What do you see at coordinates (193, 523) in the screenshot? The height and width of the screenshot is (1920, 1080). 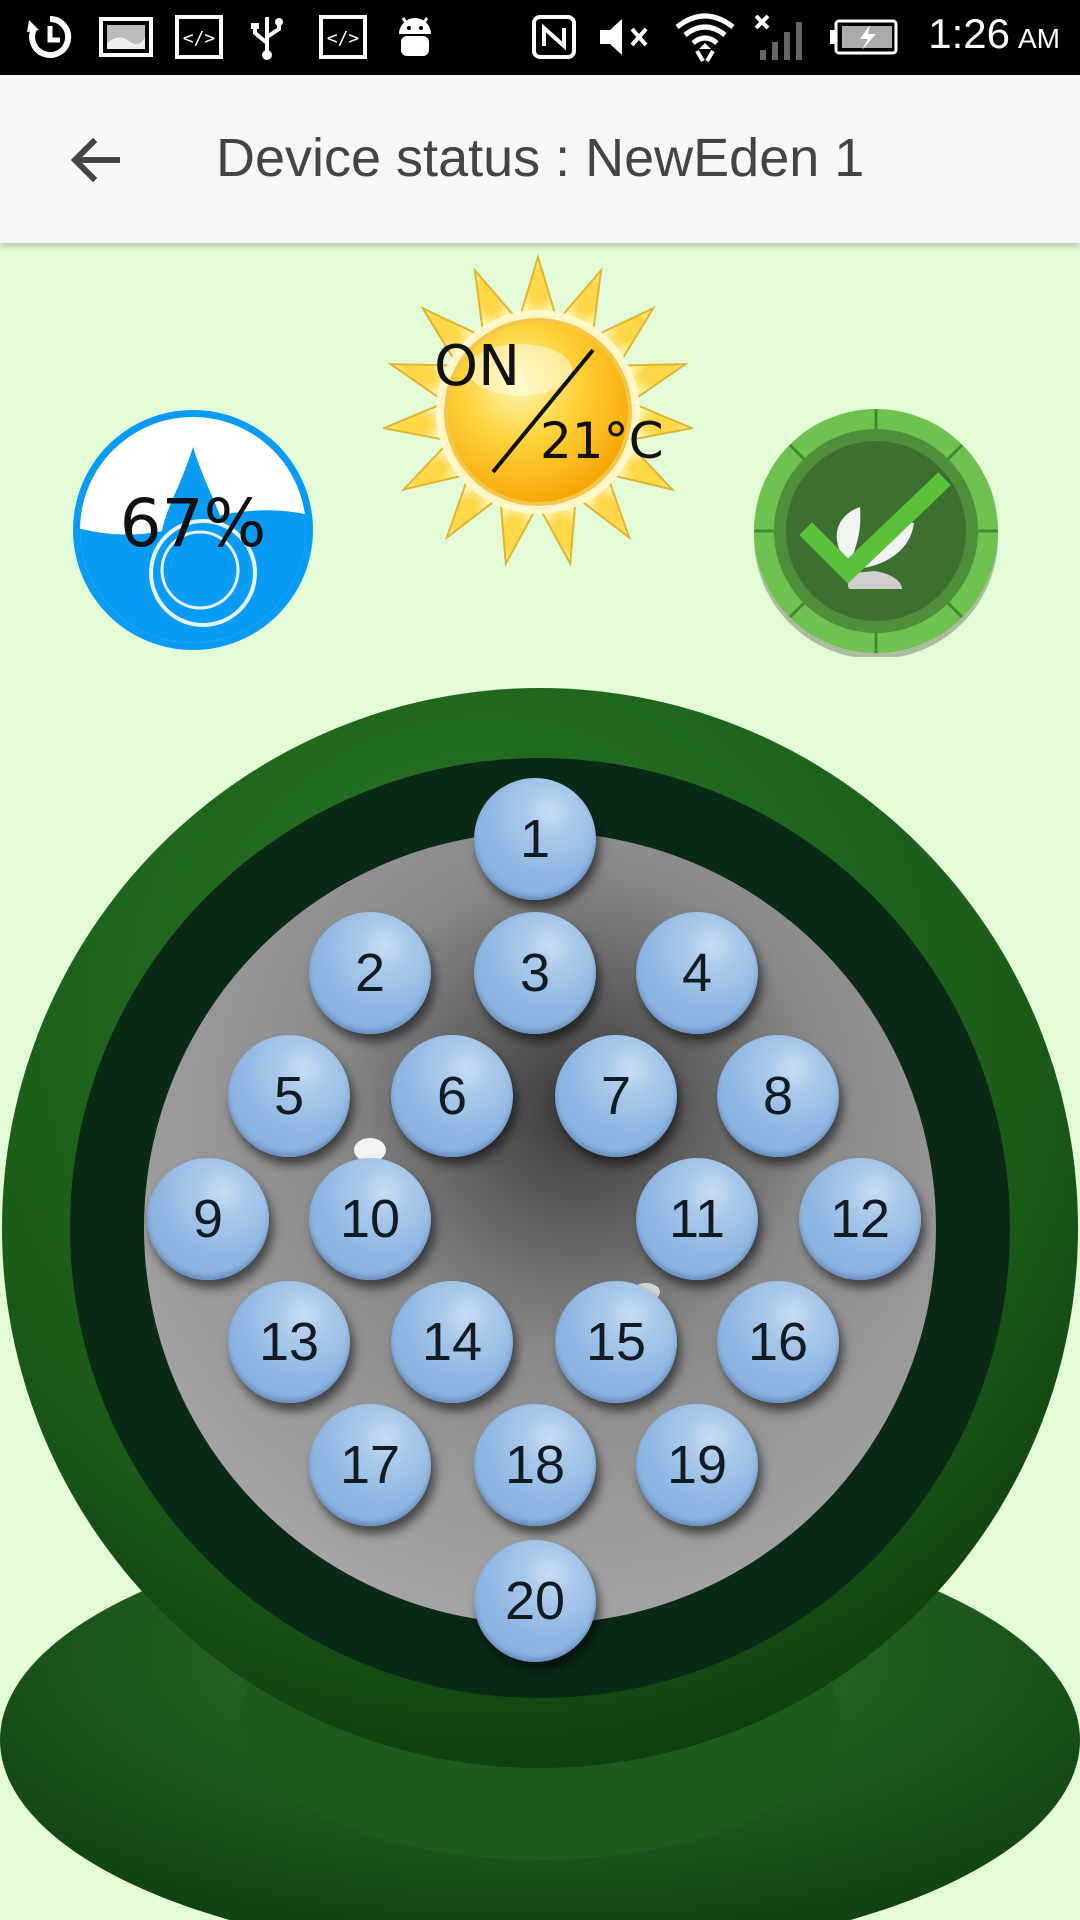 I see `moisture-value: 67%` at bounding box center [193, 523].